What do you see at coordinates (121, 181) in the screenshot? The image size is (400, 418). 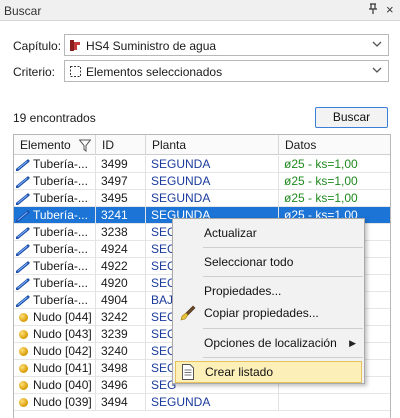 I see `cell-id: 3497` at bounding box center [121, 181].